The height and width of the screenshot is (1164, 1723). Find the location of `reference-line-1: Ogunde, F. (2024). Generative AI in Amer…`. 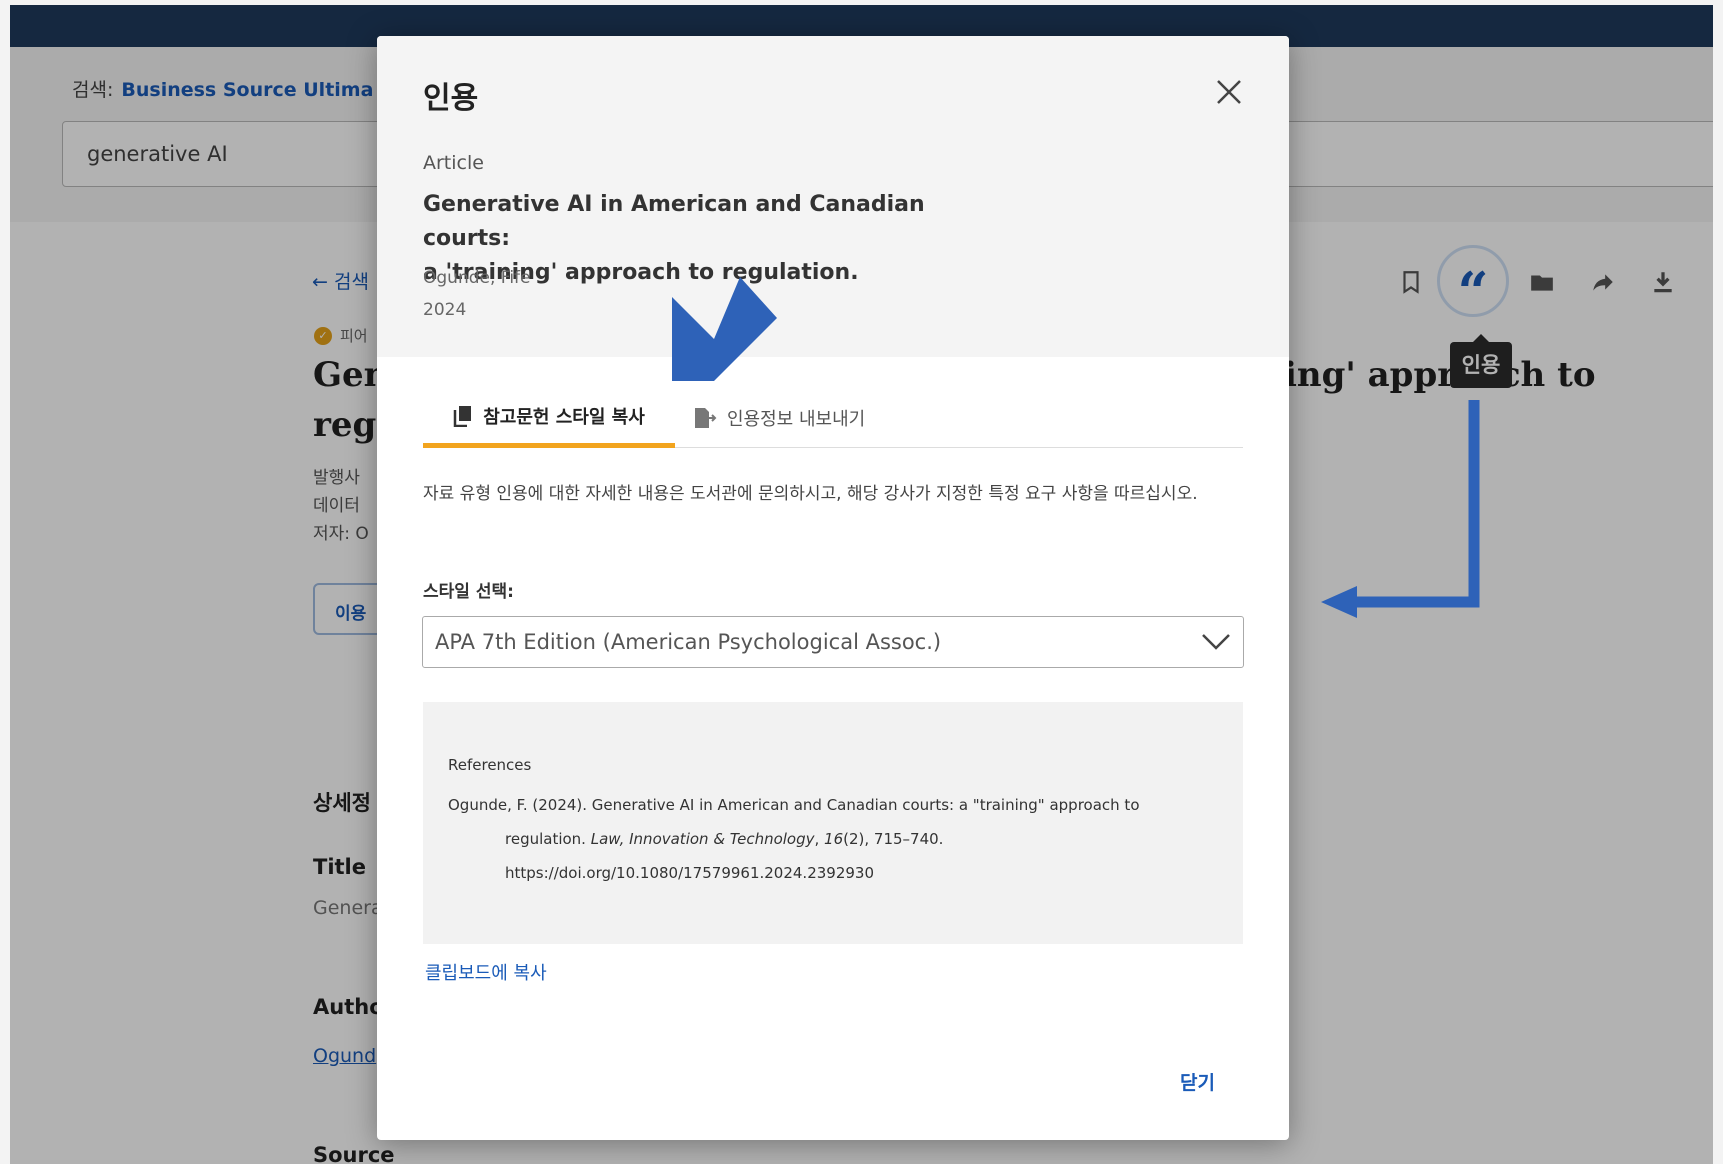

reference-line-1: Ogunde, F. (2024). Generative AI in Amer… is located at coordinates (794, 805).